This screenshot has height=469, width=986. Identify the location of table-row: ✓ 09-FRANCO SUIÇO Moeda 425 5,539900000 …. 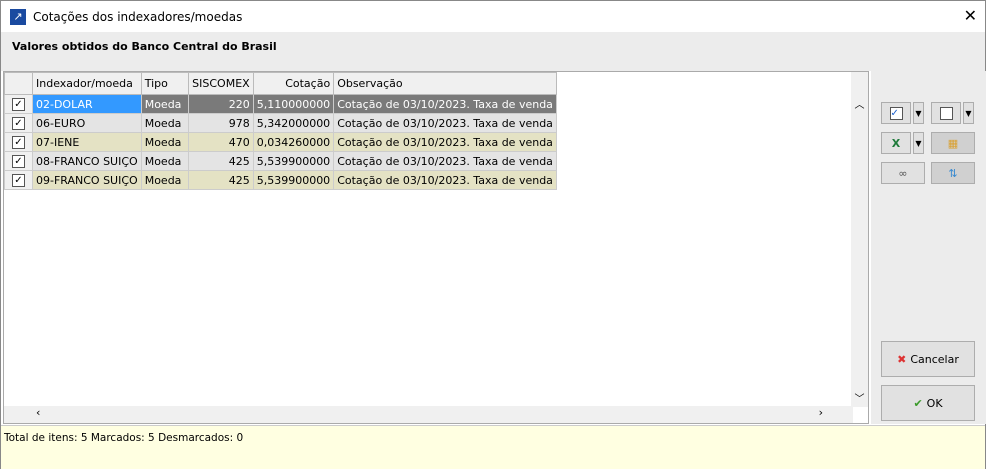
(280, 180).